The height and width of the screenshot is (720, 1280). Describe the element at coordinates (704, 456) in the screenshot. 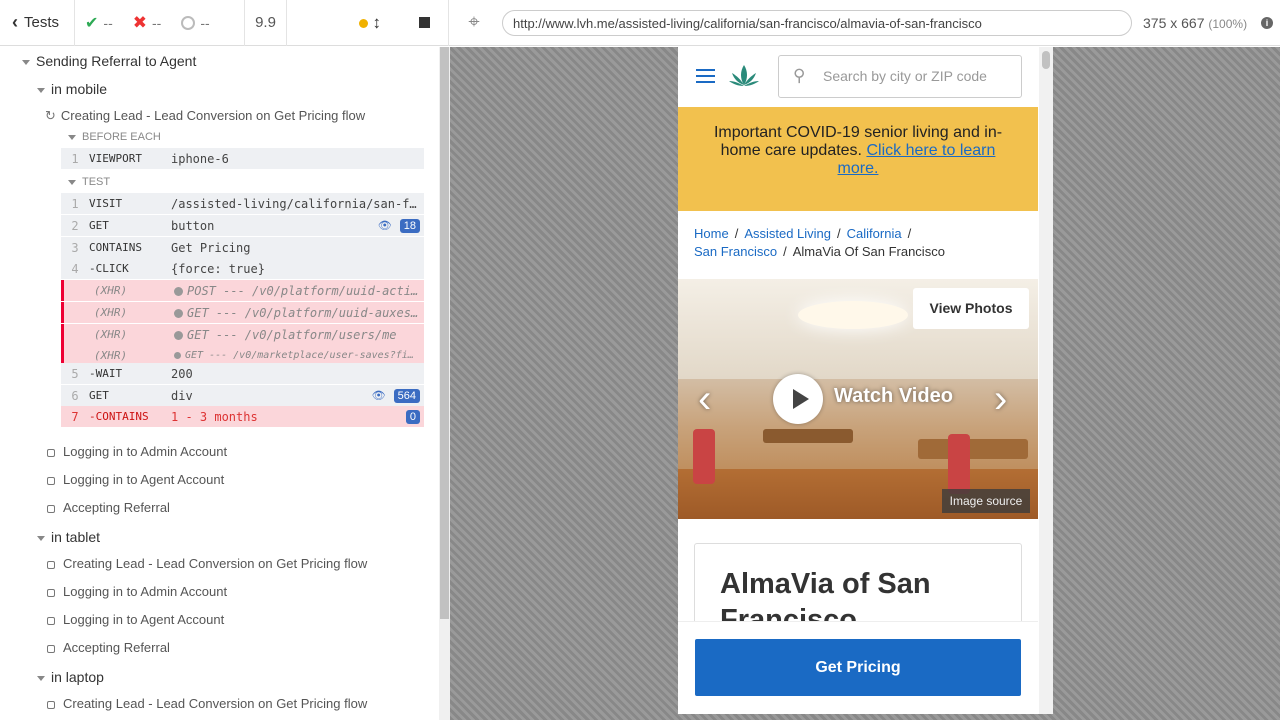

I see `photo-chair` at that location.